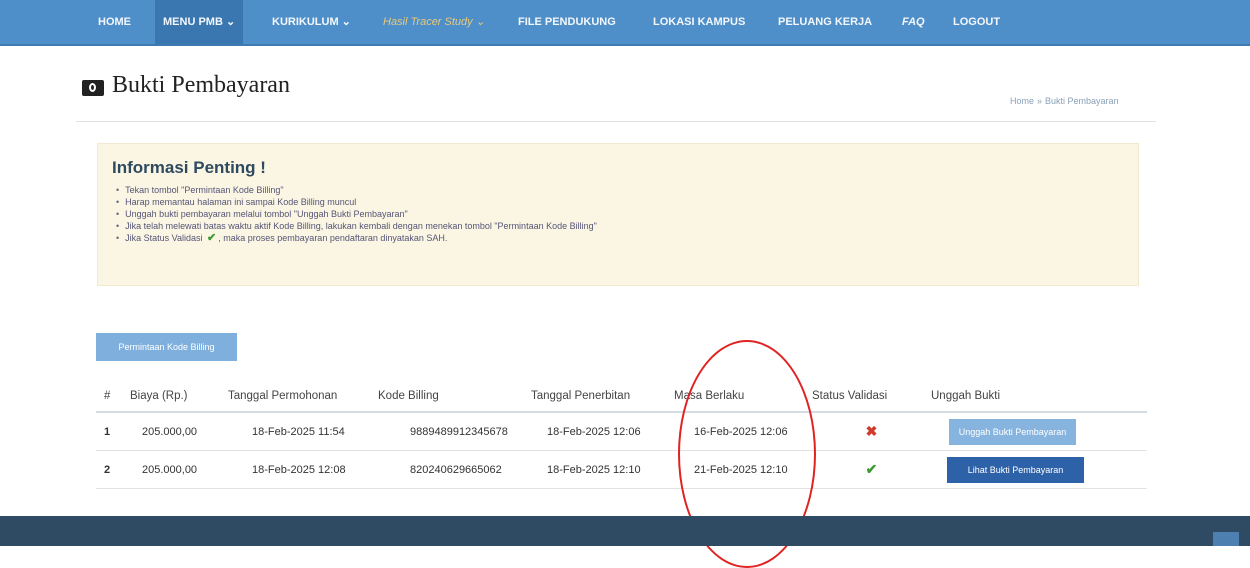 This screenshot has width=1250, height=568. I want to click on cell-masa-berlaku: 21-Feb-2025 12:10, so click(743, 469).